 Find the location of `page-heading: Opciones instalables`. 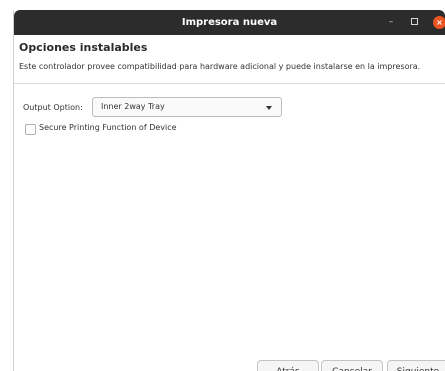

page-heading: Opciones instalables is located at coordinates (83, 47).